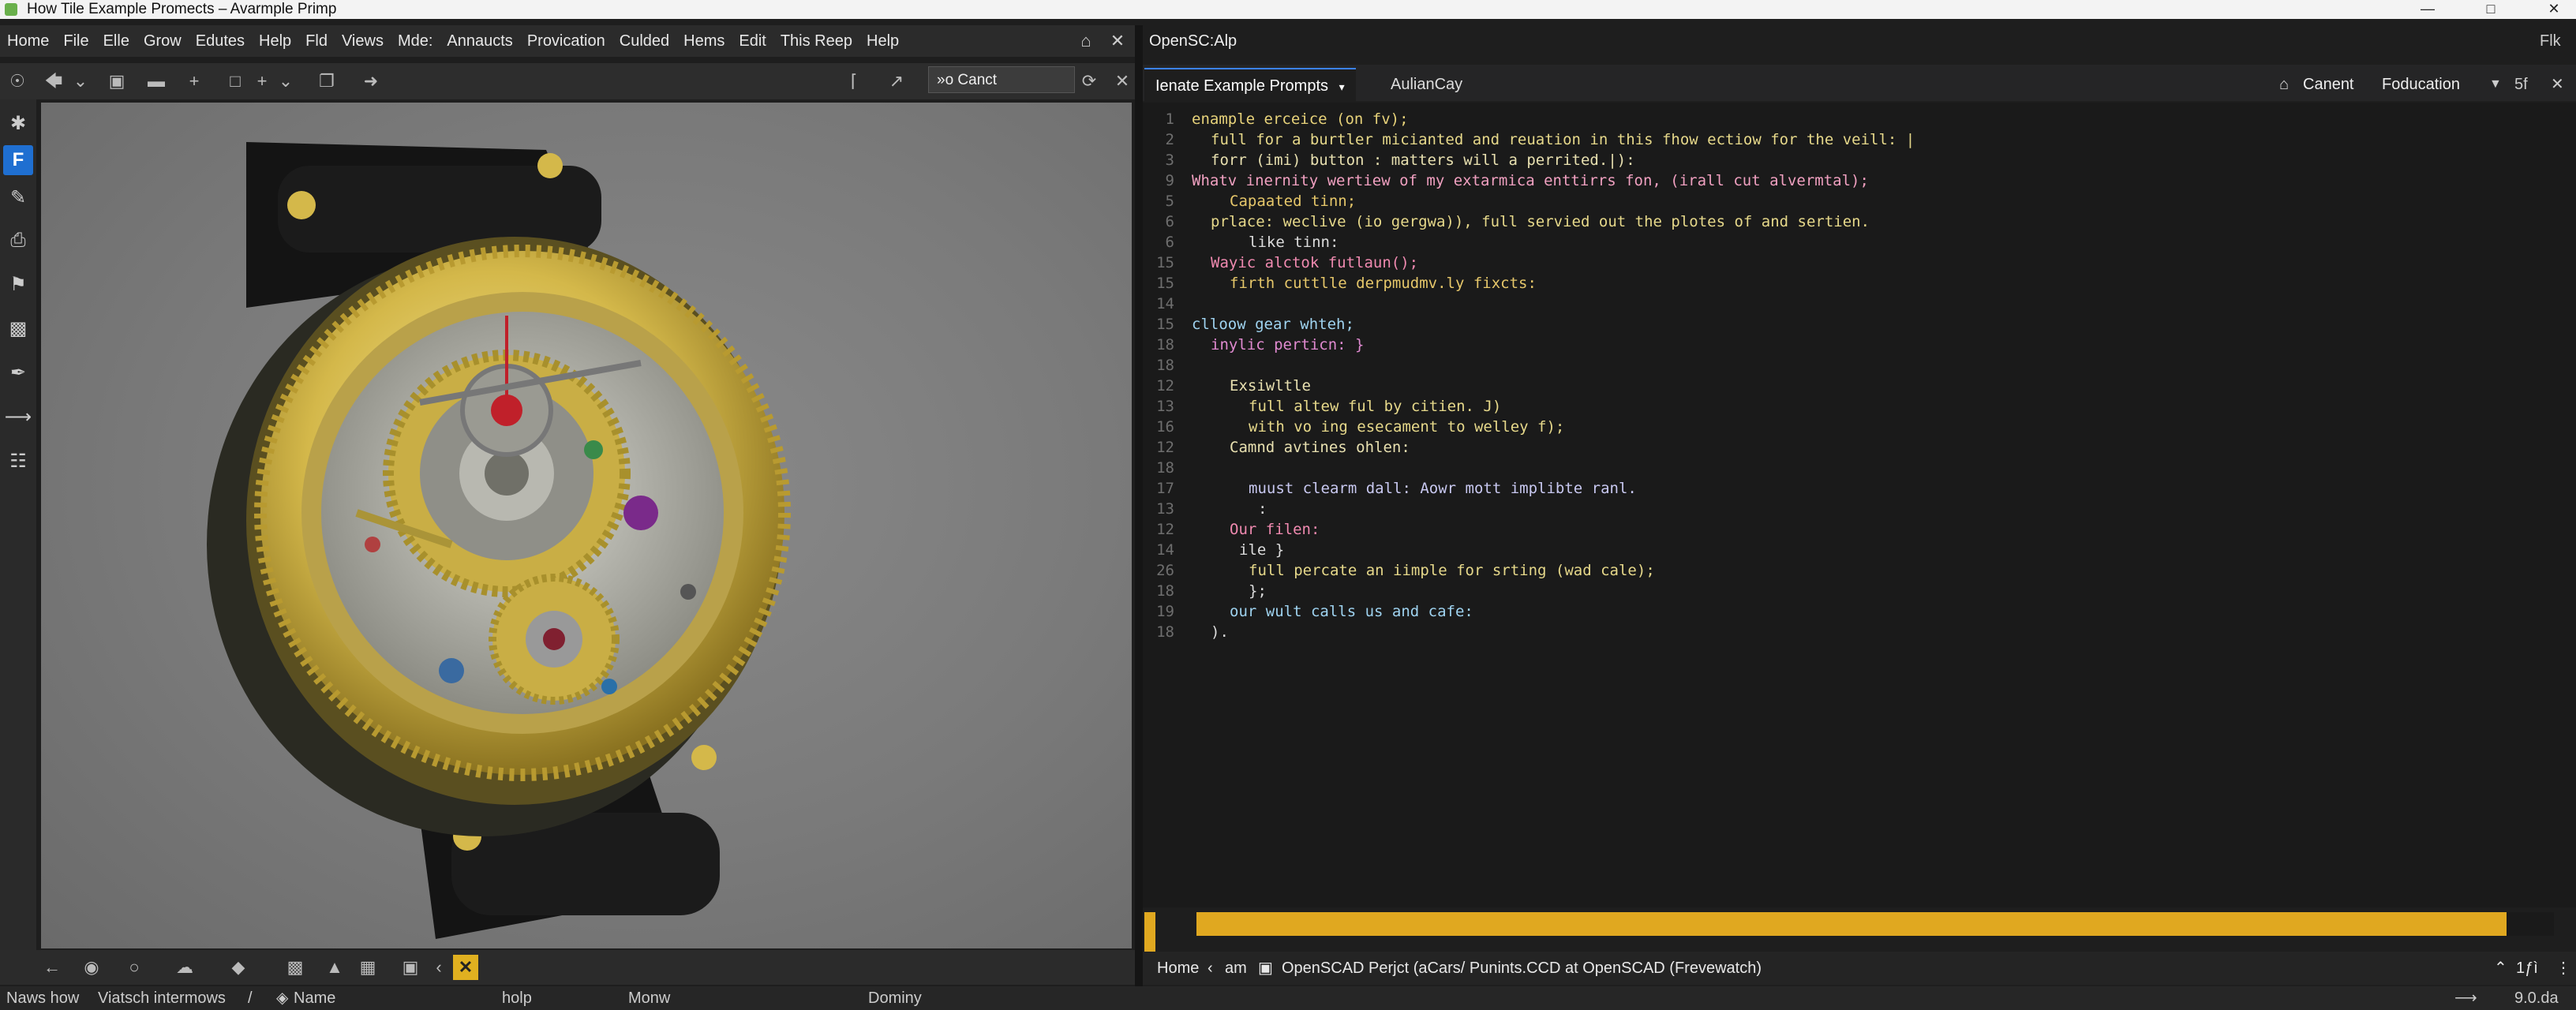  I want to click on box-icon: ▬, so click(156, 81).